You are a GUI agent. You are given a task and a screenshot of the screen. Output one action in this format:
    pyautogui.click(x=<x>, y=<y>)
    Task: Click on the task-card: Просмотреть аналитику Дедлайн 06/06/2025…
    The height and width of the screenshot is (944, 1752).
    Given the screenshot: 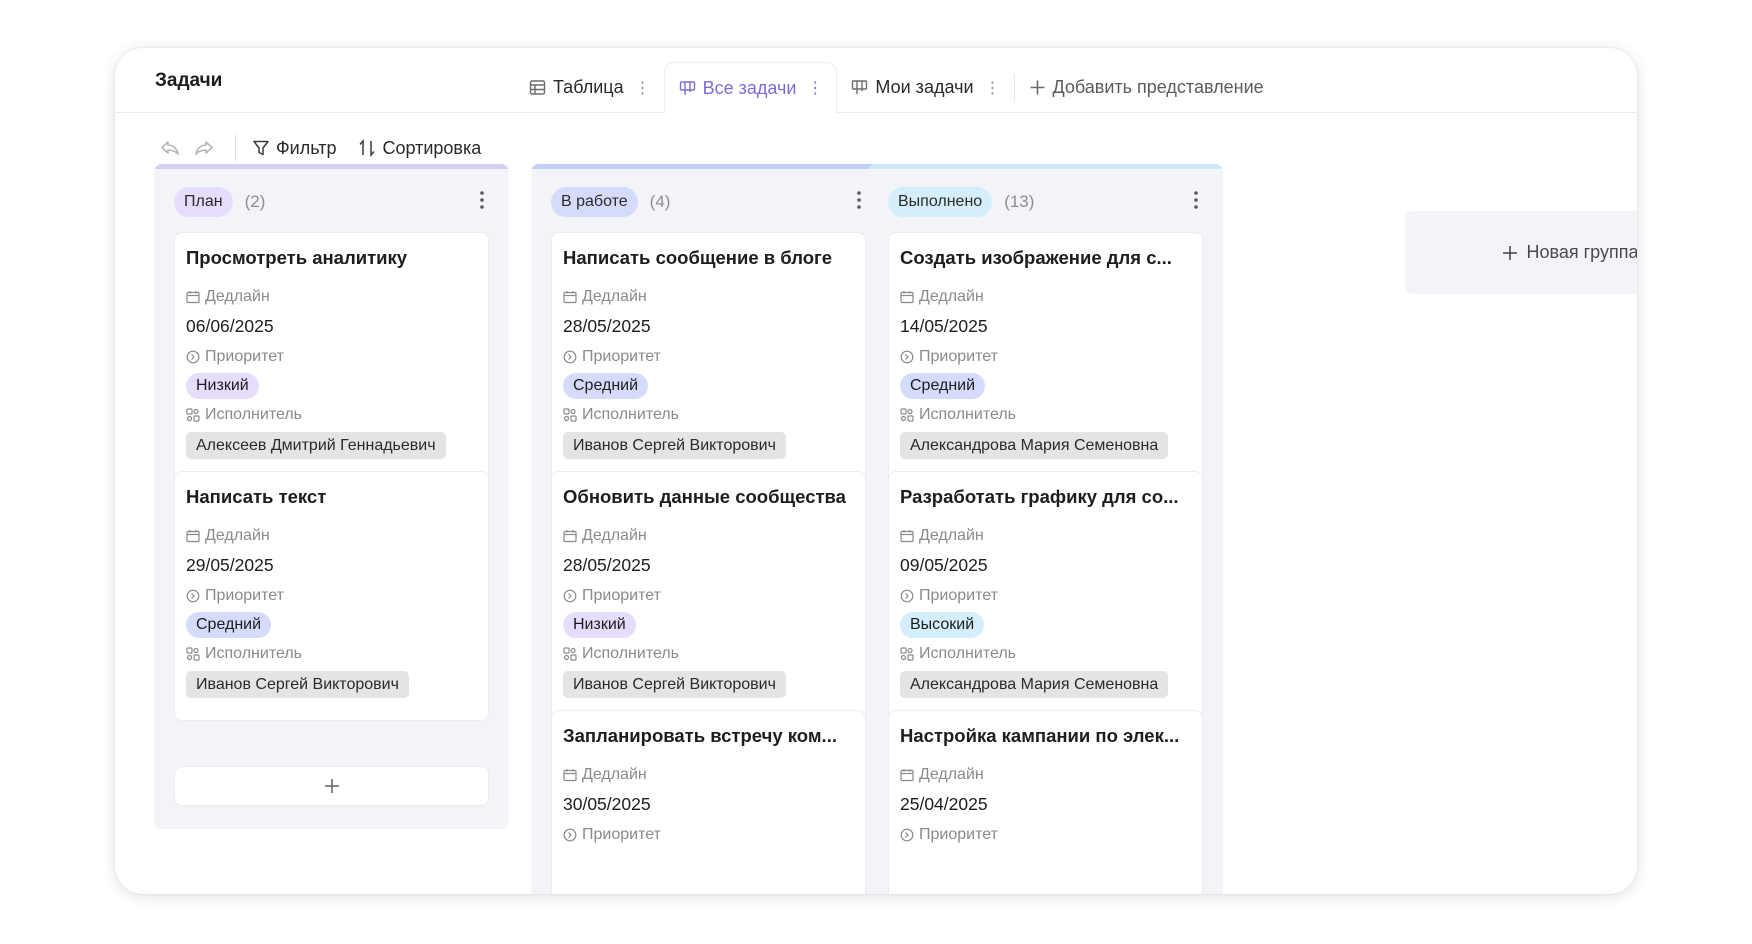 What is the action you would take?
    pyautogui.click(x=331, y=357)
    